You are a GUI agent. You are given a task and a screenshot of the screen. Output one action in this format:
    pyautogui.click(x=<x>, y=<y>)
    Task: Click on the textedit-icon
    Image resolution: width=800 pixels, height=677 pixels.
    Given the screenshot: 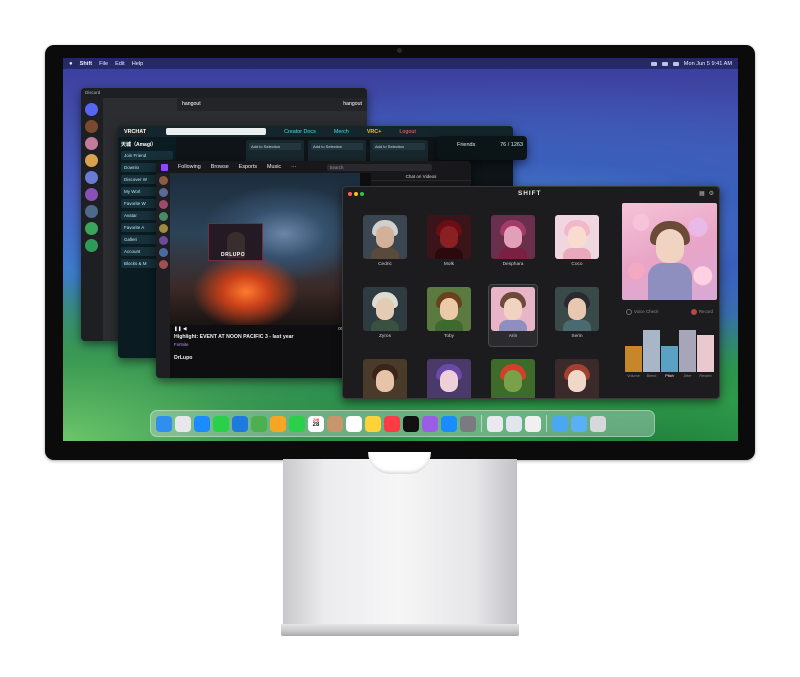 What is the action you would take?
    pyautogui.click(x=533, y=423)
    